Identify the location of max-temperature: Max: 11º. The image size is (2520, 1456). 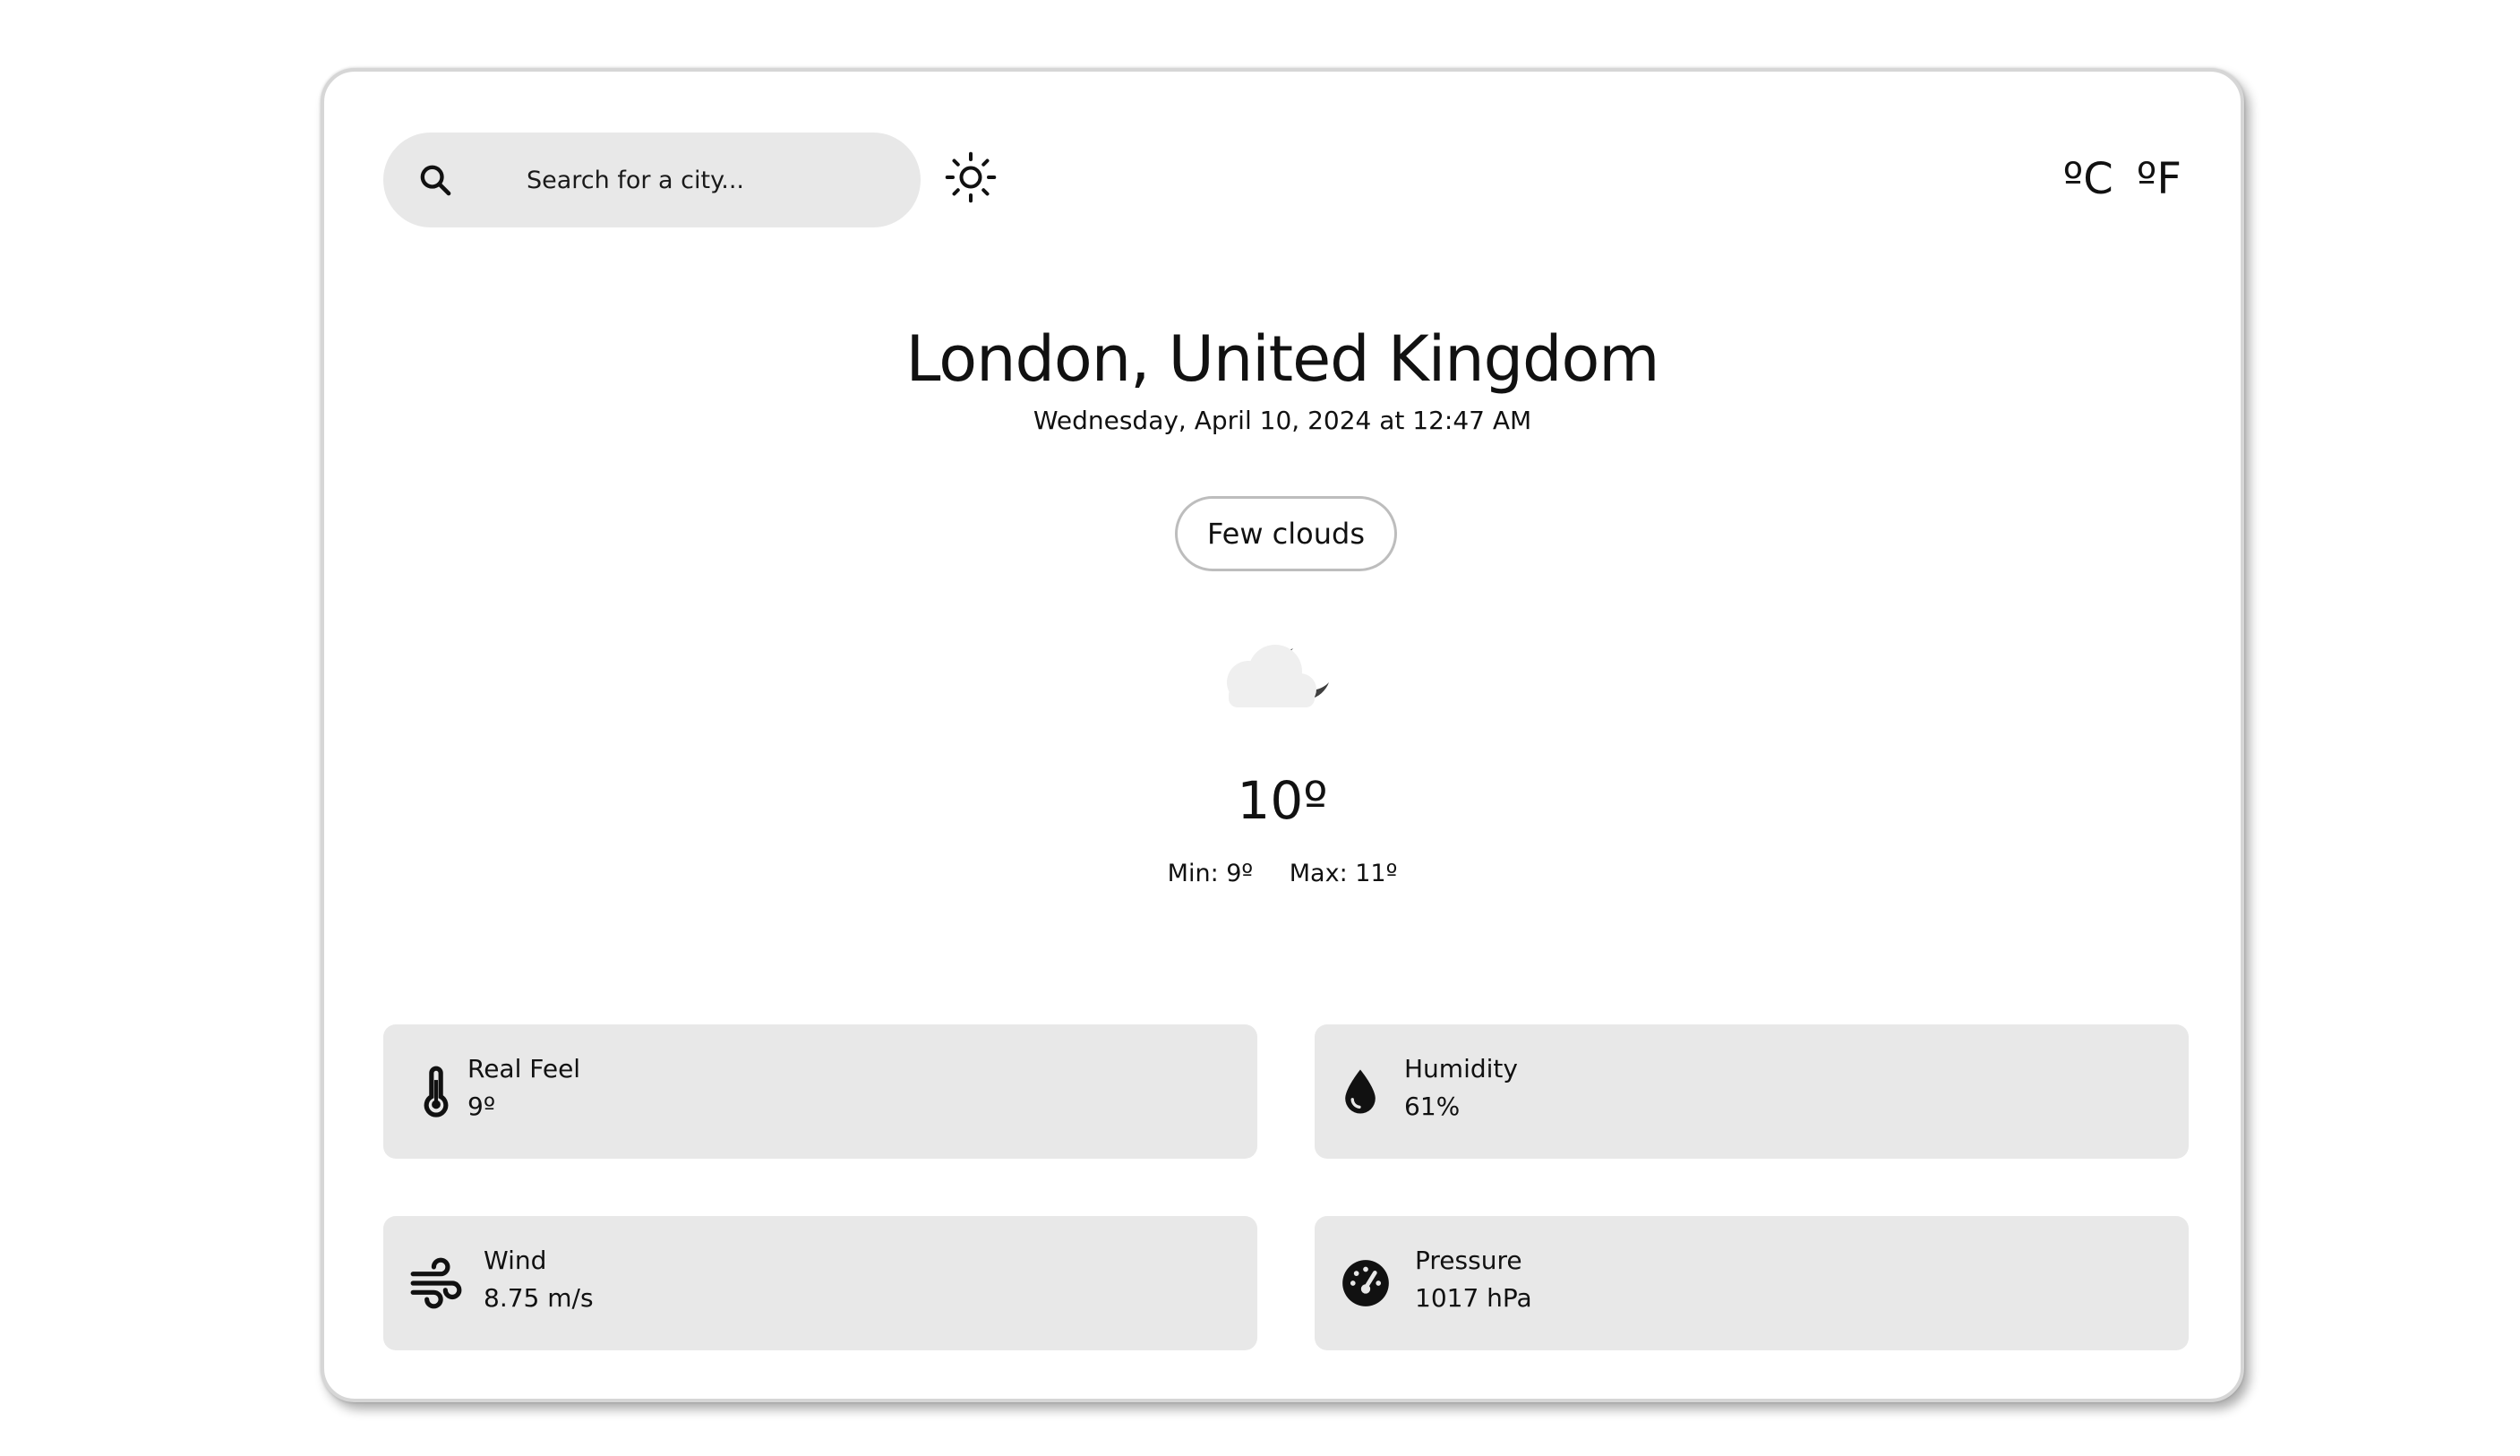
(1344, 873).